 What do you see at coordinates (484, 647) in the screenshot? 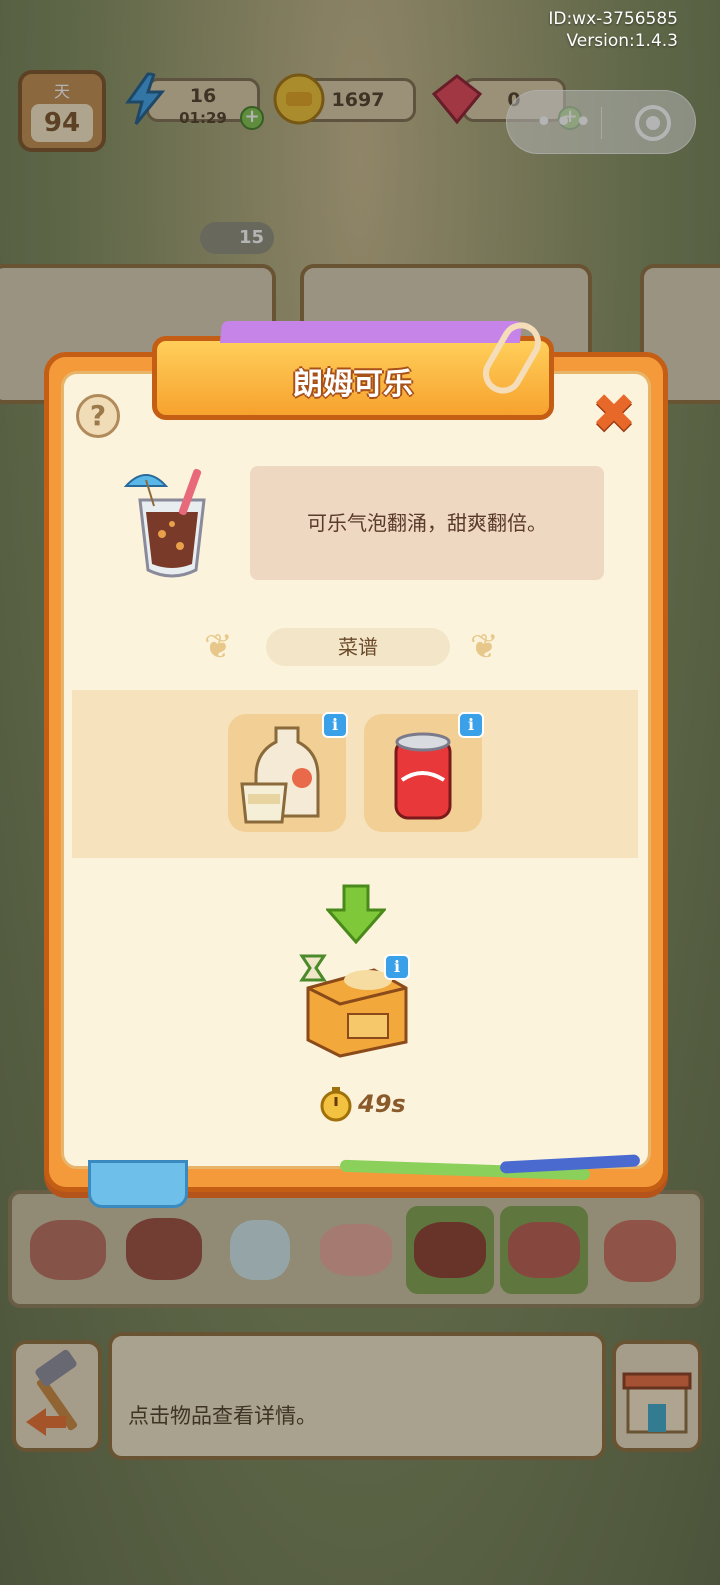
I see `swirl-right-ornament: ❦` at bounding box center [484, 647].